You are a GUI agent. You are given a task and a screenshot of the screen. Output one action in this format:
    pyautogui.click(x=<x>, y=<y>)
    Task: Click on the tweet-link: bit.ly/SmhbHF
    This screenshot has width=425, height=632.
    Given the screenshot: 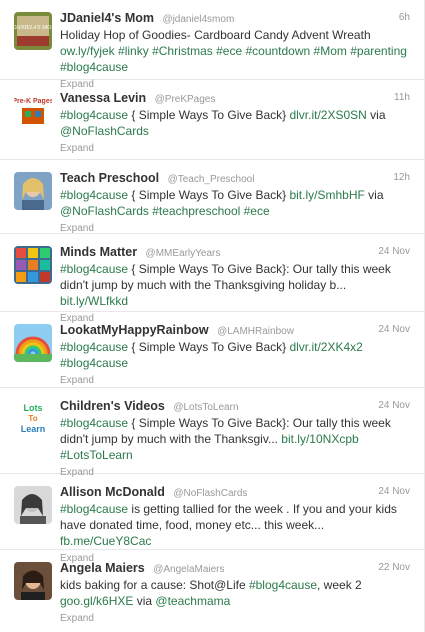 What is the action you would take?
    pyautogui.click(x=326, y=195)
    